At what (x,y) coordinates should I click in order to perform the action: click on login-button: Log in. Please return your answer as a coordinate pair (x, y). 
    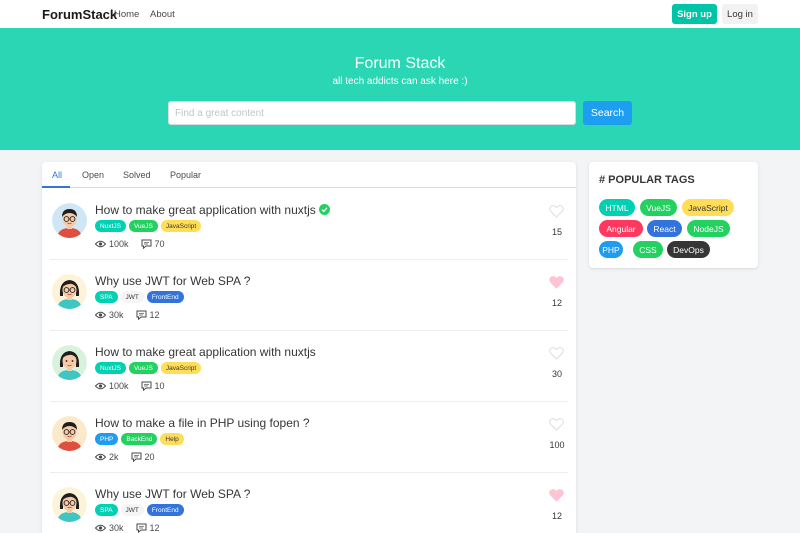
    Looking at the image, I should click on (740, 14).